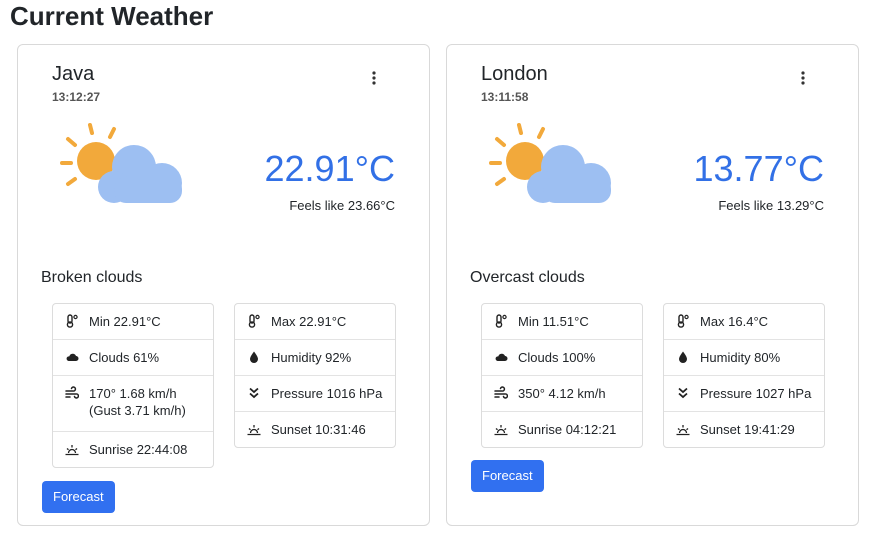  Describe the element at coordinates (740, 357) in the screenshot. I see `stat-humidity-label: Humidity 80%` at that location.